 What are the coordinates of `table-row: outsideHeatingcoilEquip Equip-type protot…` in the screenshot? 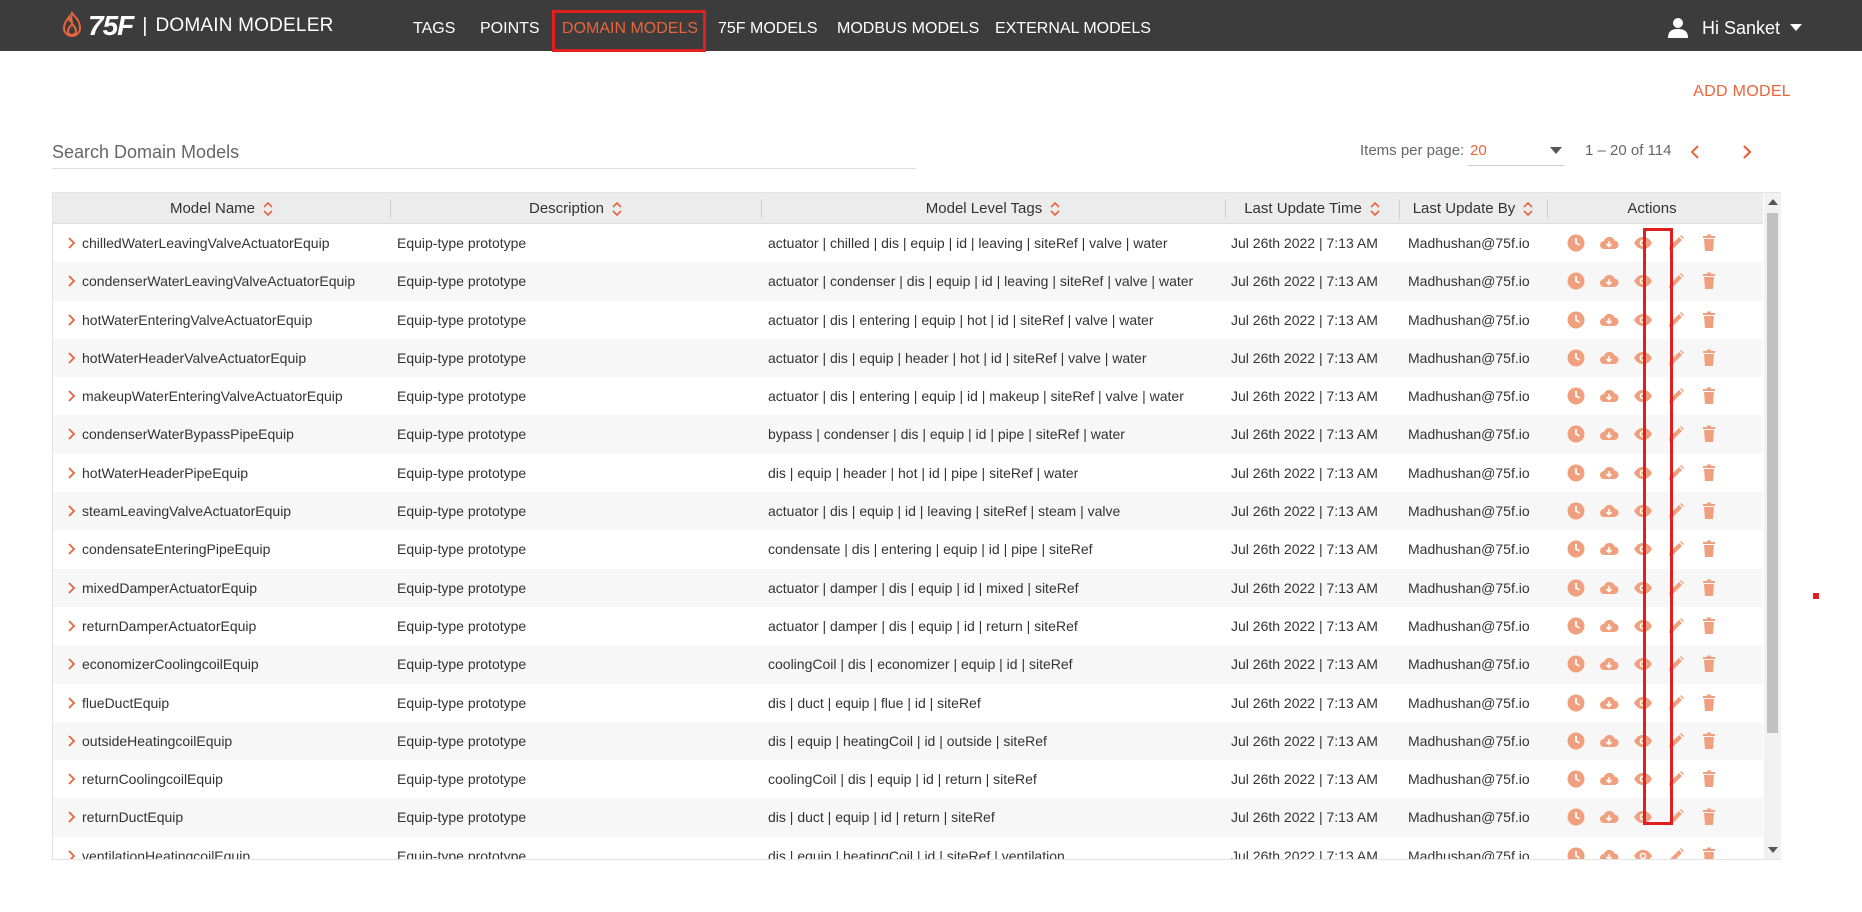 It's located at (908, 741).